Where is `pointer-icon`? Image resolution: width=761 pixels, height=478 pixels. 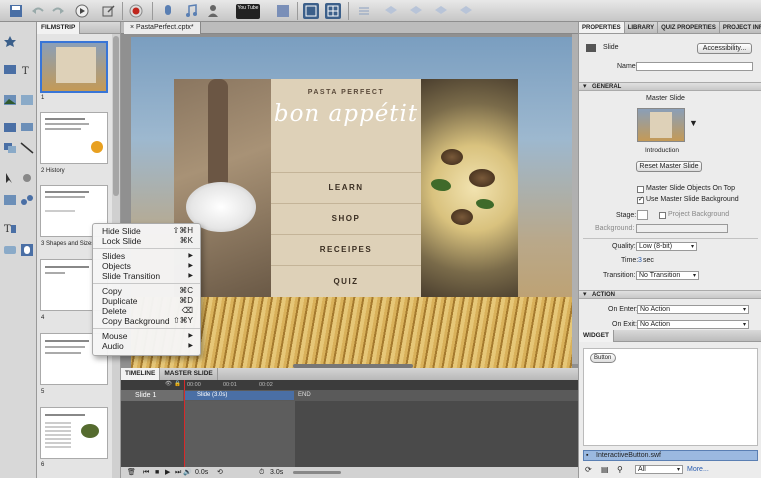 pointer-icon is located at coordinates (10, 178).